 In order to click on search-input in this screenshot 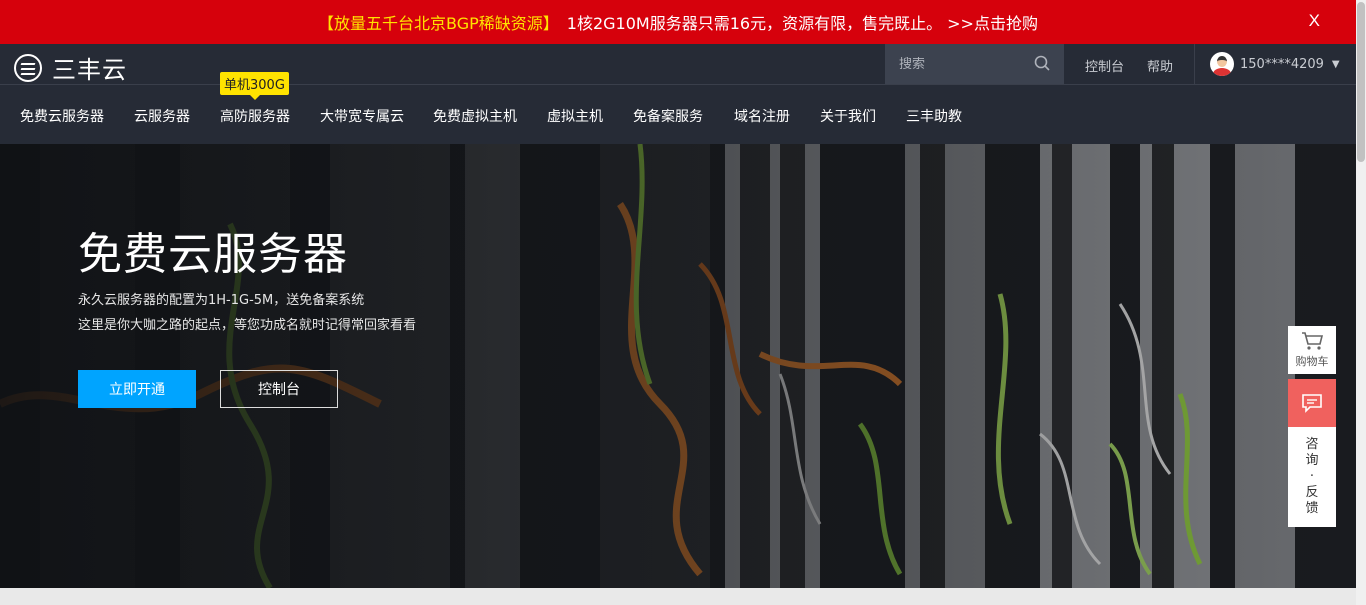, I will do `click(964, 64)`.